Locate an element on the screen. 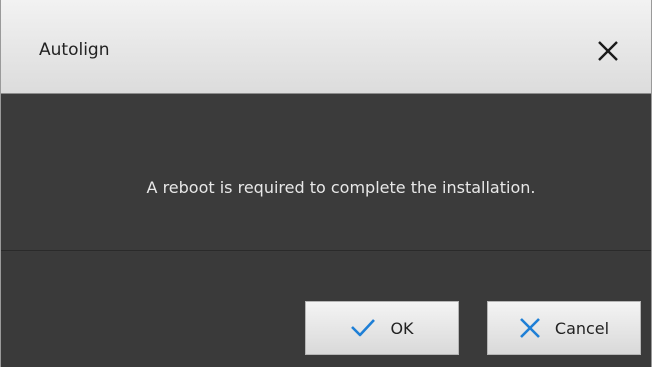  cross-icon is located at coordinates (530, 328).